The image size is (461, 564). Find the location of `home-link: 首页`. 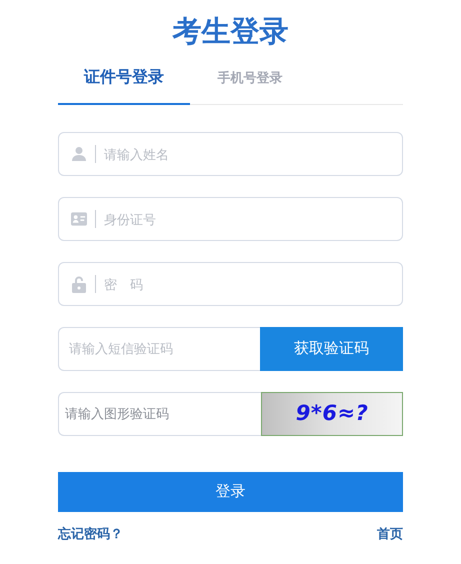

home-link: 首页 is located at coordinates (390, 534).